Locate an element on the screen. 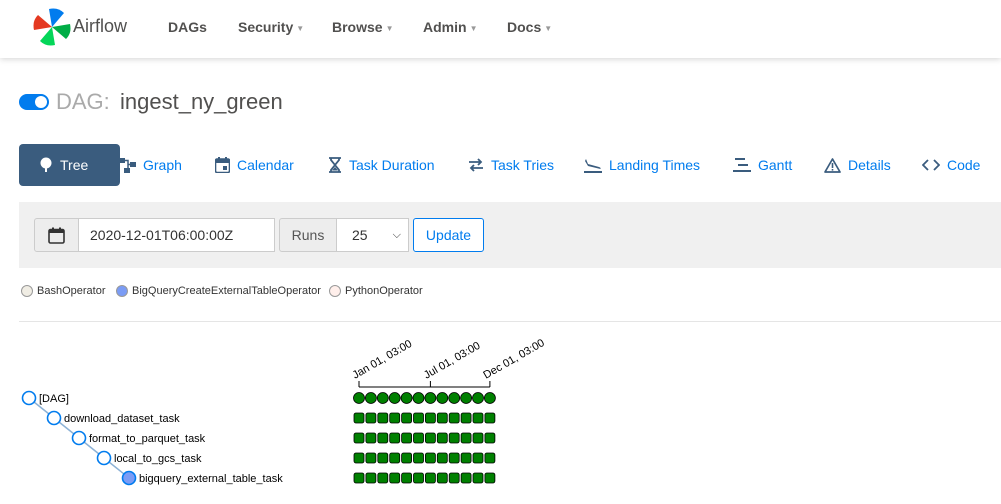 This screenshot has height=504, width=1001. retry-icon is located at coordinates (476, 165).